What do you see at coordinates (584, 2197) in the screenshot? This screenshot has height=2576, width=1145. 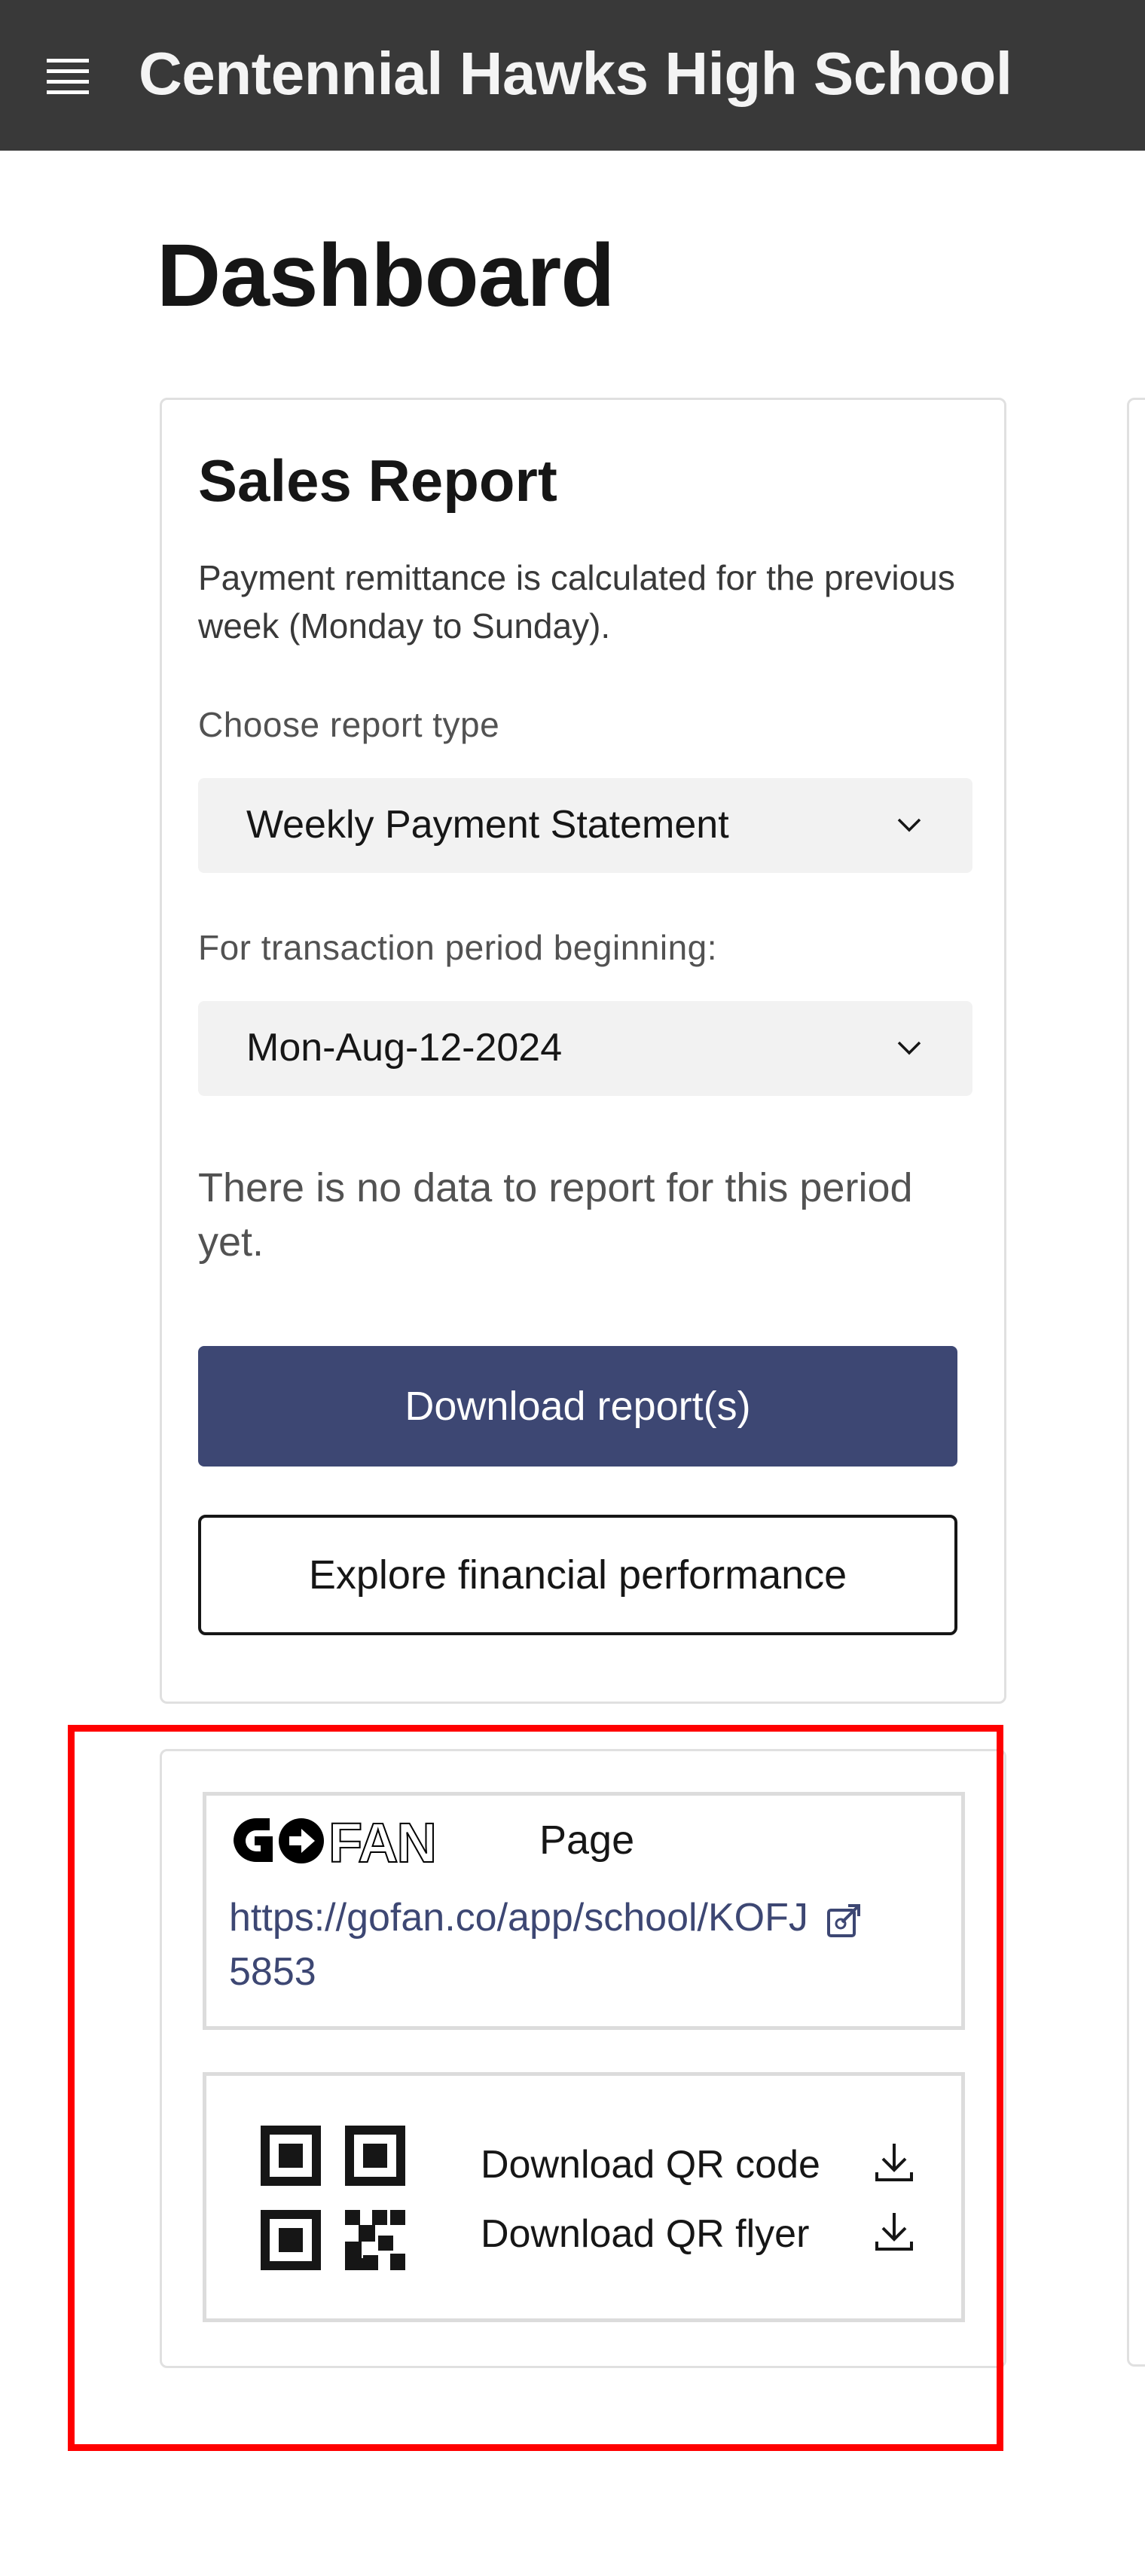 I see `qr-download-box: Download QR code Download QR flyer` at bounding box center [584, 2197].